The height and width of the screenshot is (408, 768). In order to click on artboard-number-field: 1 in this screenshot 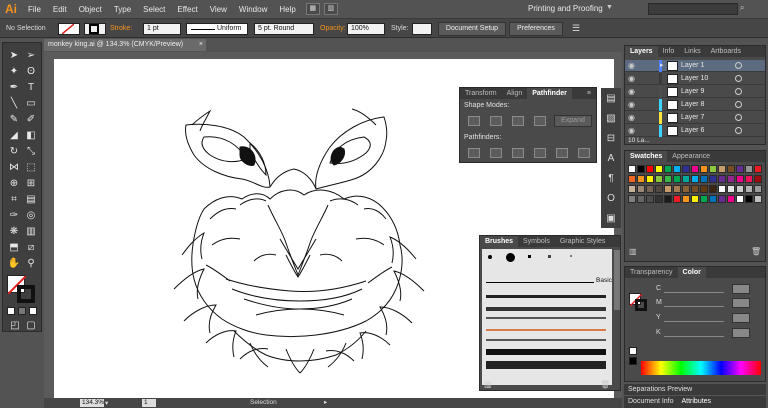, I will do `click(149, 403)`.